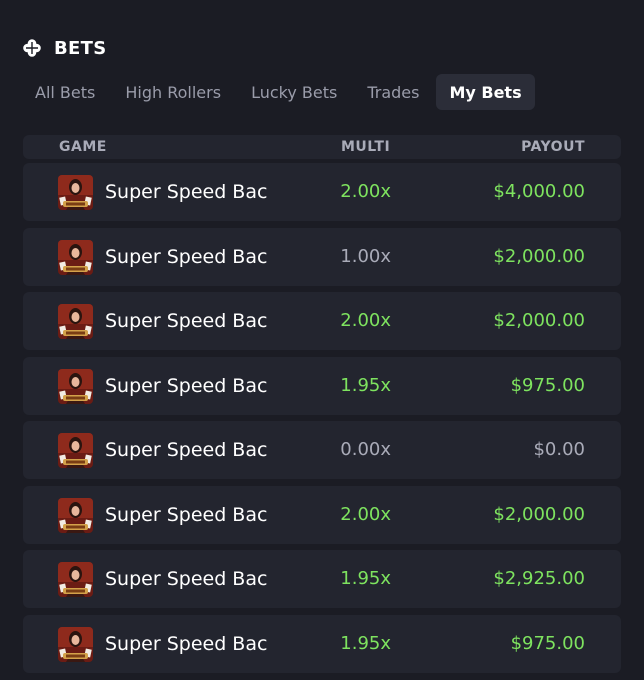 This screenshot has width=644, height=680. What do you see at coordinates (366, 147) in the screenshot?
I see `column-header-multi: MULTI` at bounding box center [366, 147].